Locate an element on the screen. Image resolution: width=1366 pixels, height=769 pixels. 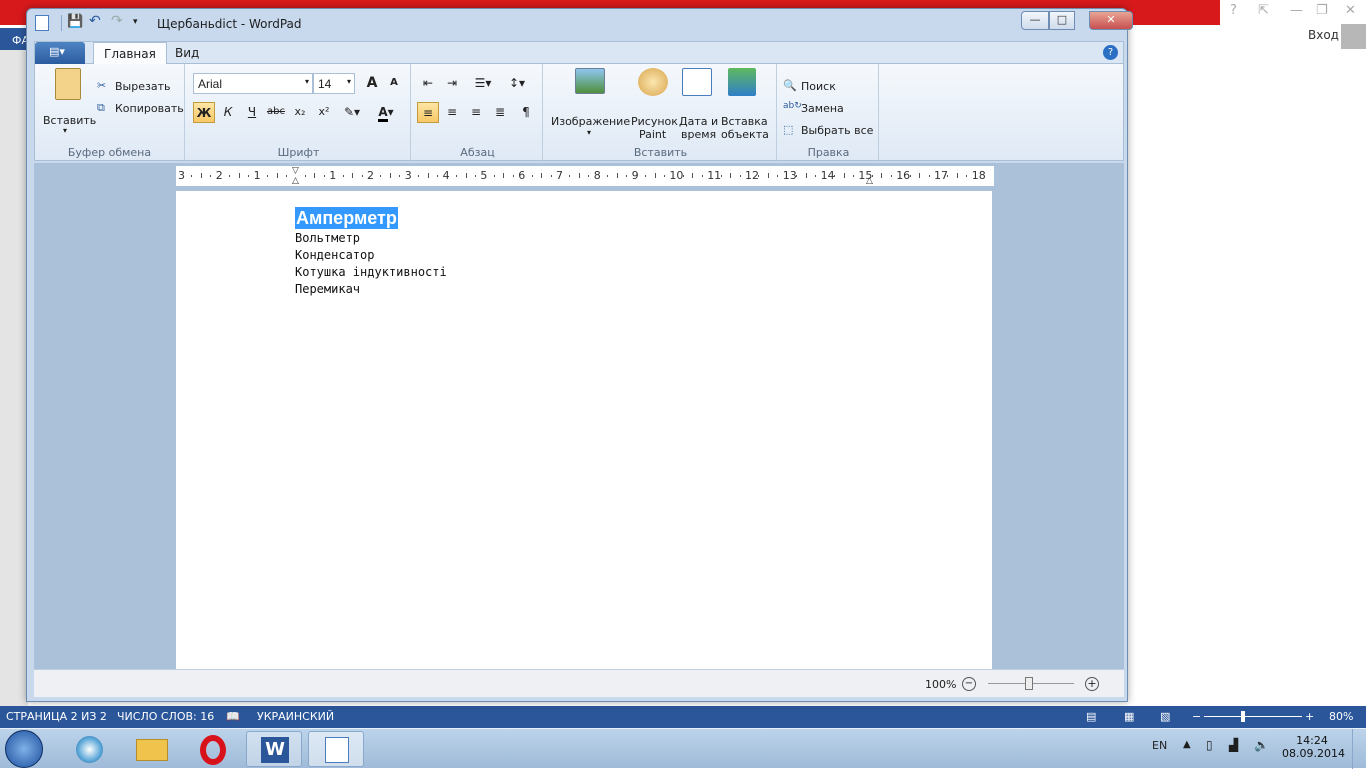
show-desktop-button is located at coordinates (1359, 749).